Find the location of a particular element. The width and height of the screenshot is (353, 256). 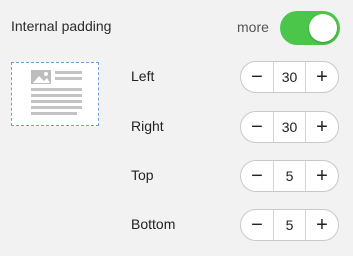

padding-right-stepper: − 30 + is located at coordinates (289, 127).